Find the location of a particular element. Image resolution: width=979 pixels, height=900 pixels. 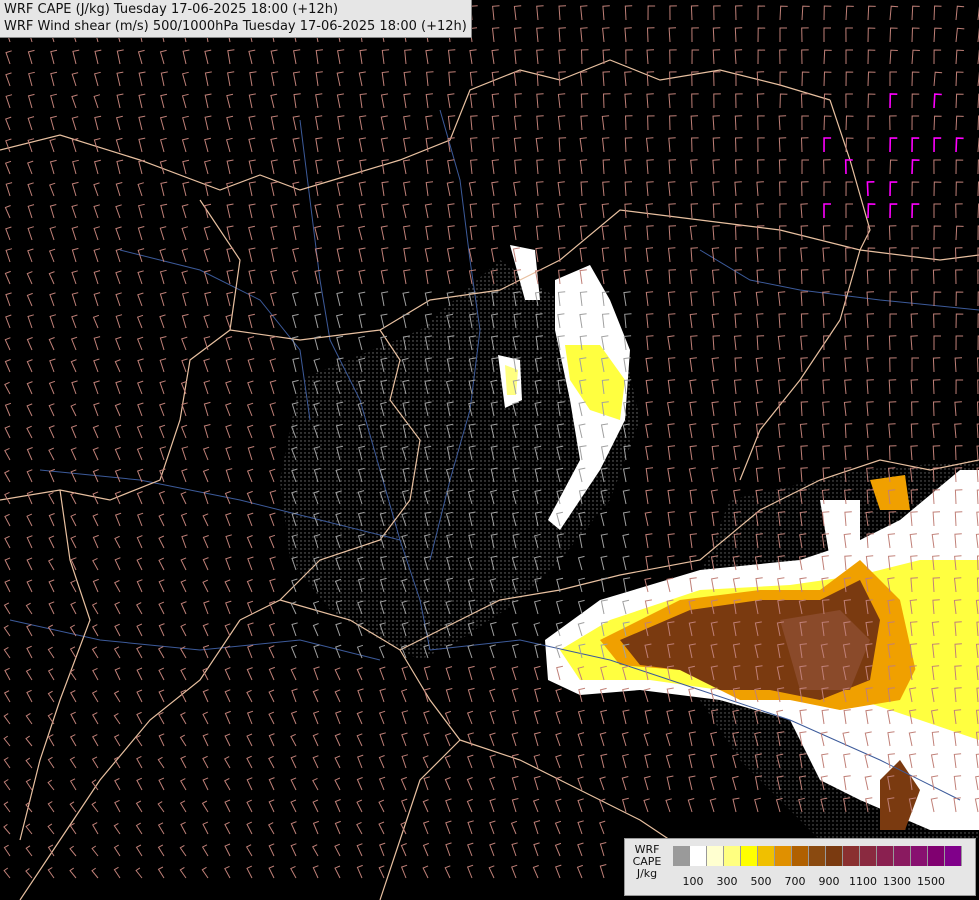

legend-tick: 100 is located at coordinates (693, 881).